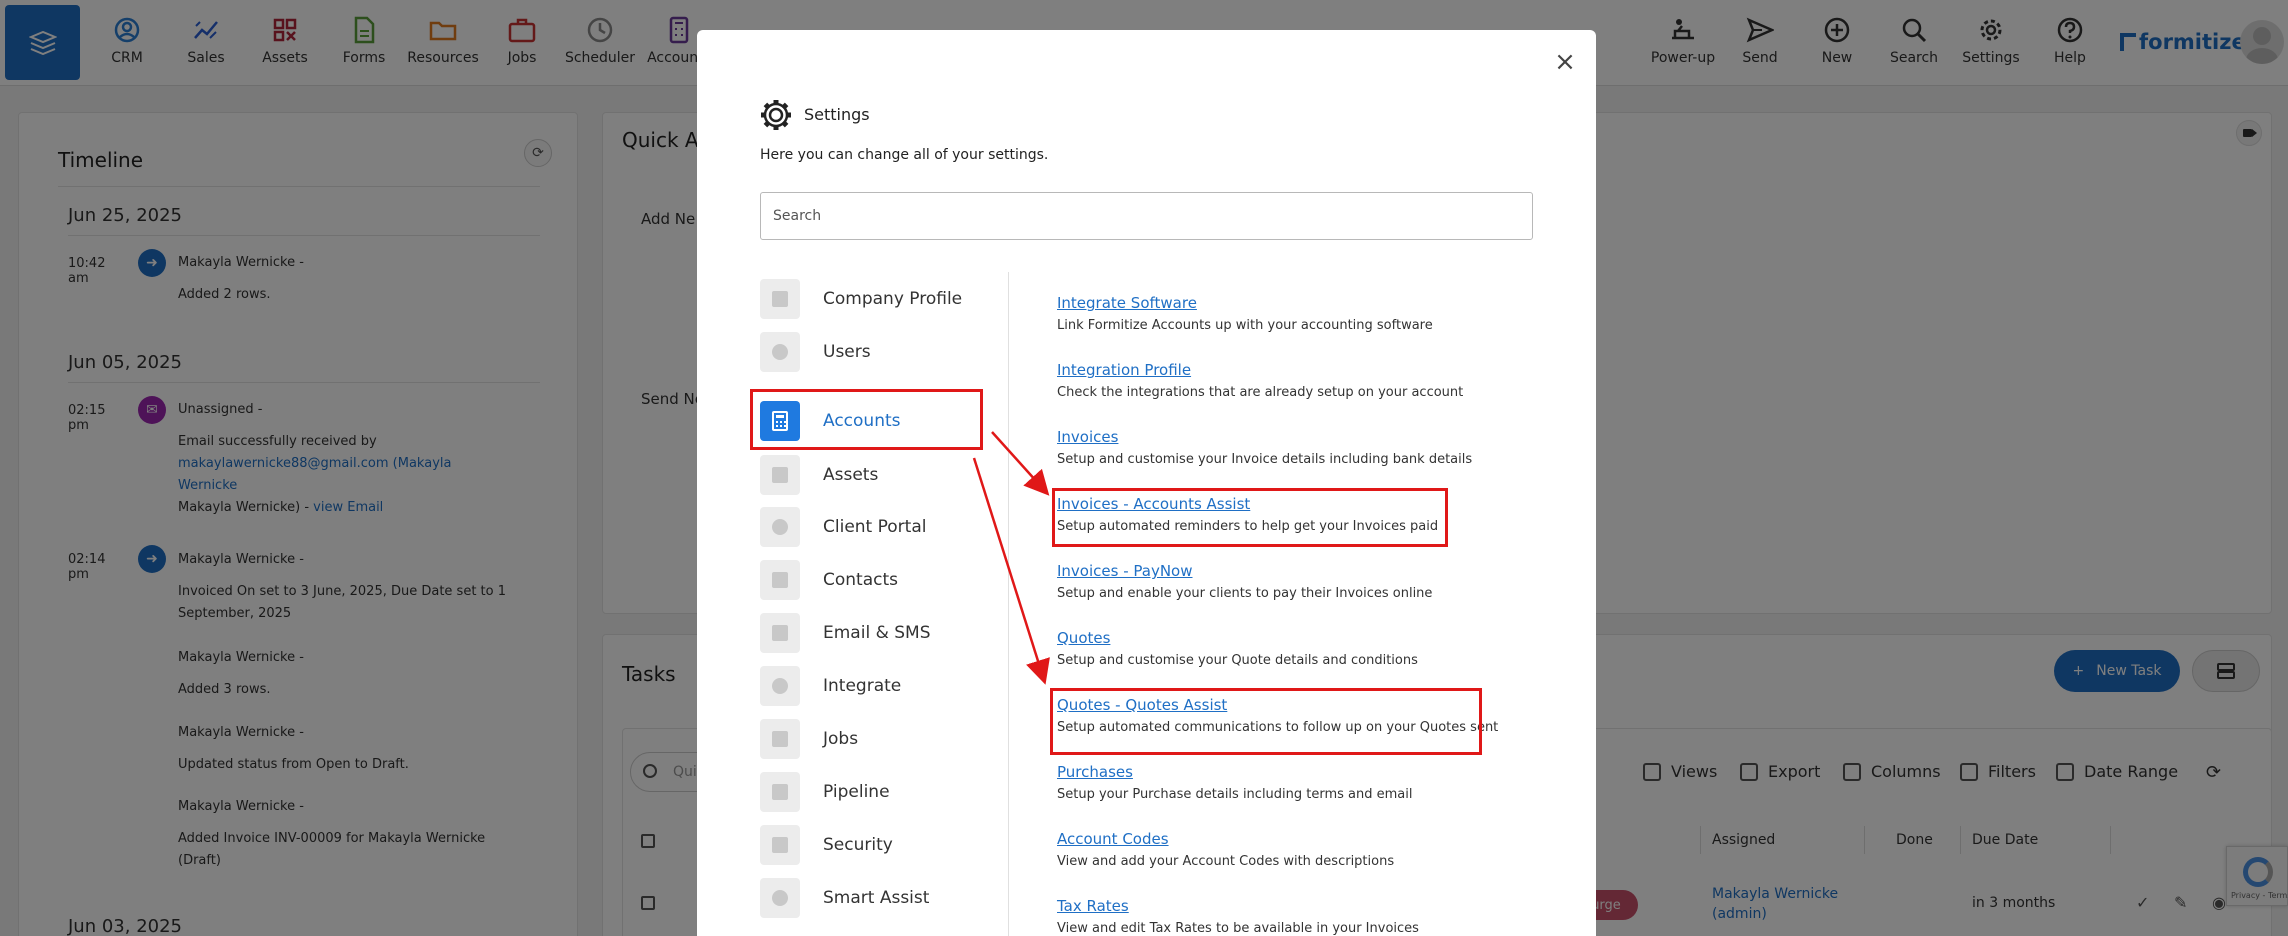 The width and height of the screenshot is (2288, 936). What do you see at coordinates (1266, 721) in the screenshot?
I see `highlight-quotes-quotes-assist` at bounding box center [1266, 721].